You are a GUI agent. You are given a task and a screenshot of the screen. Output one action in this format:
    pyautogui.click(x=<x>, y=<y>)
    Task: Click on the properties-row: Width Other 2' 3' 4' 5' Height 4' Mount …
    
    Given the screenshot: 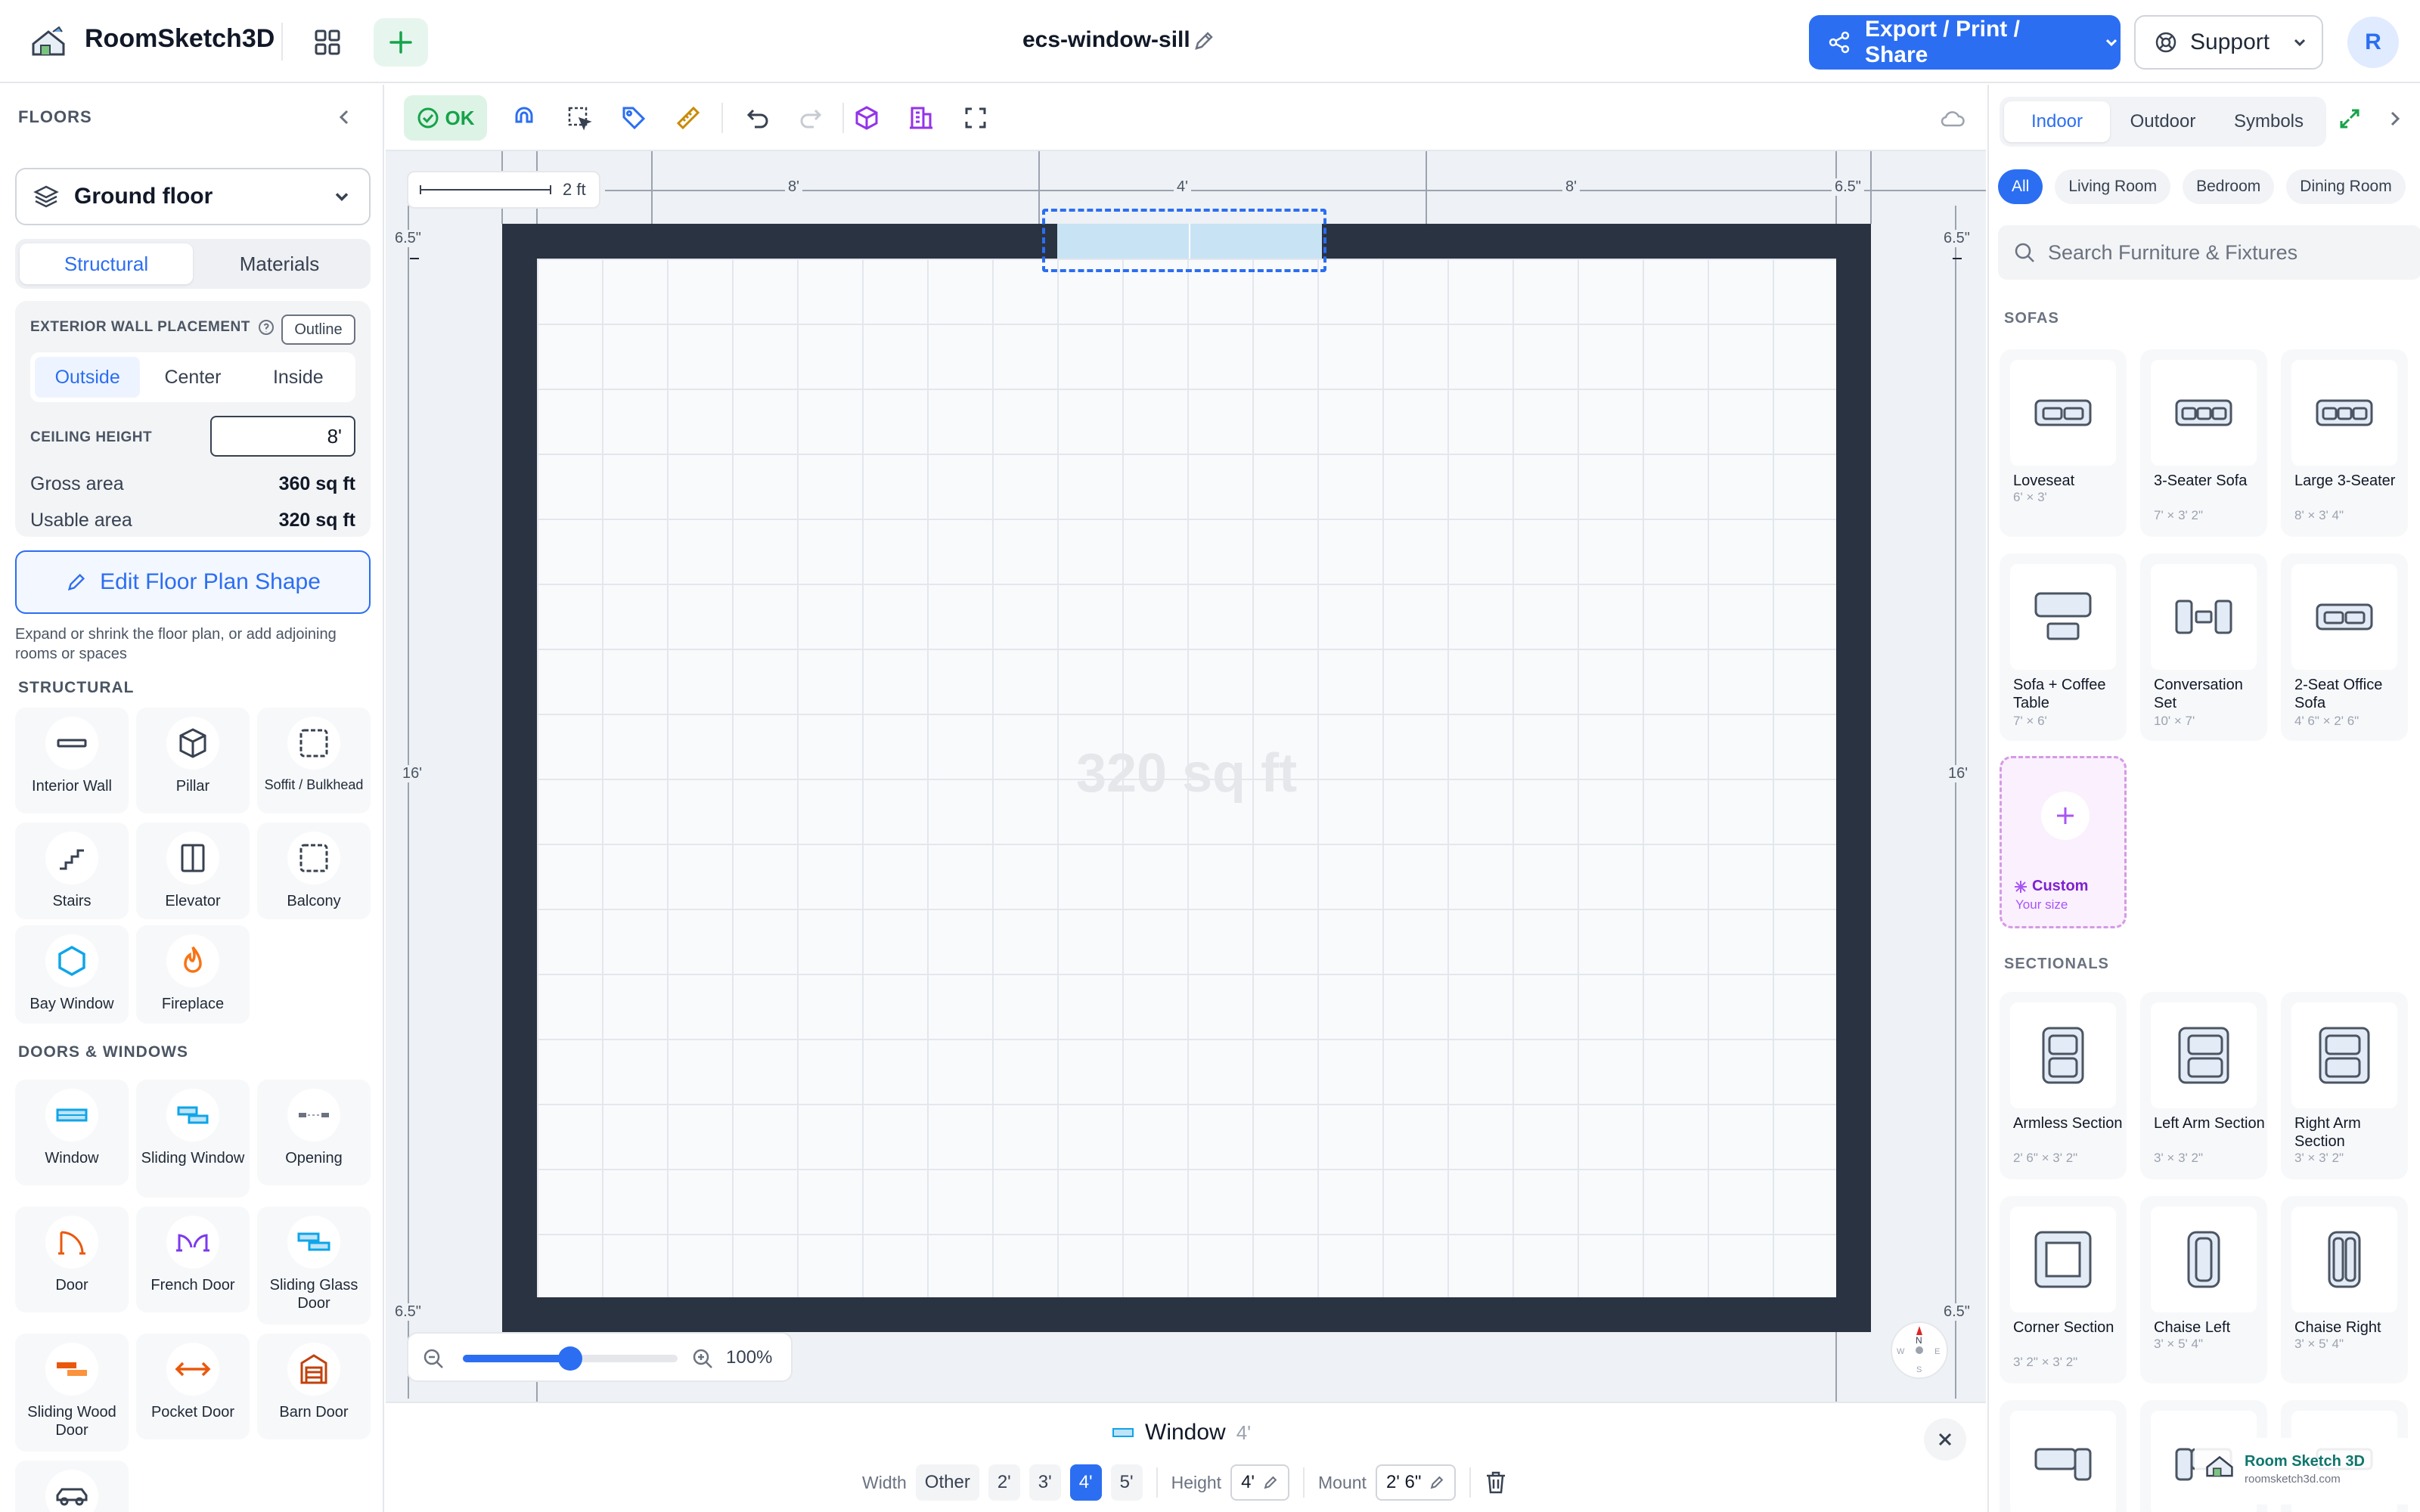 What is the action you would take?
    pyautogui.click(x=1184, y=1482)
    